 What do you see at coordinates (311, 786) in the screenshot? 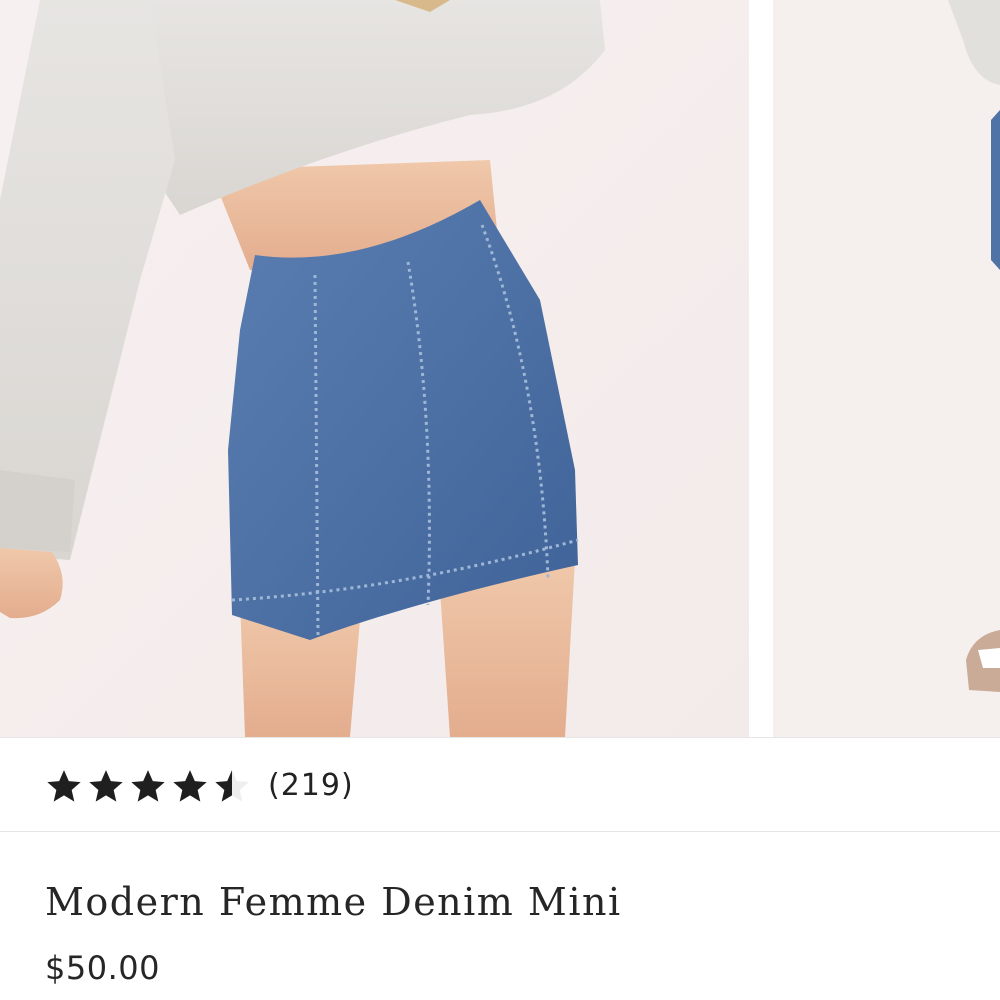
I see `review-count-link: (219)` at bounding box center [311, 786].